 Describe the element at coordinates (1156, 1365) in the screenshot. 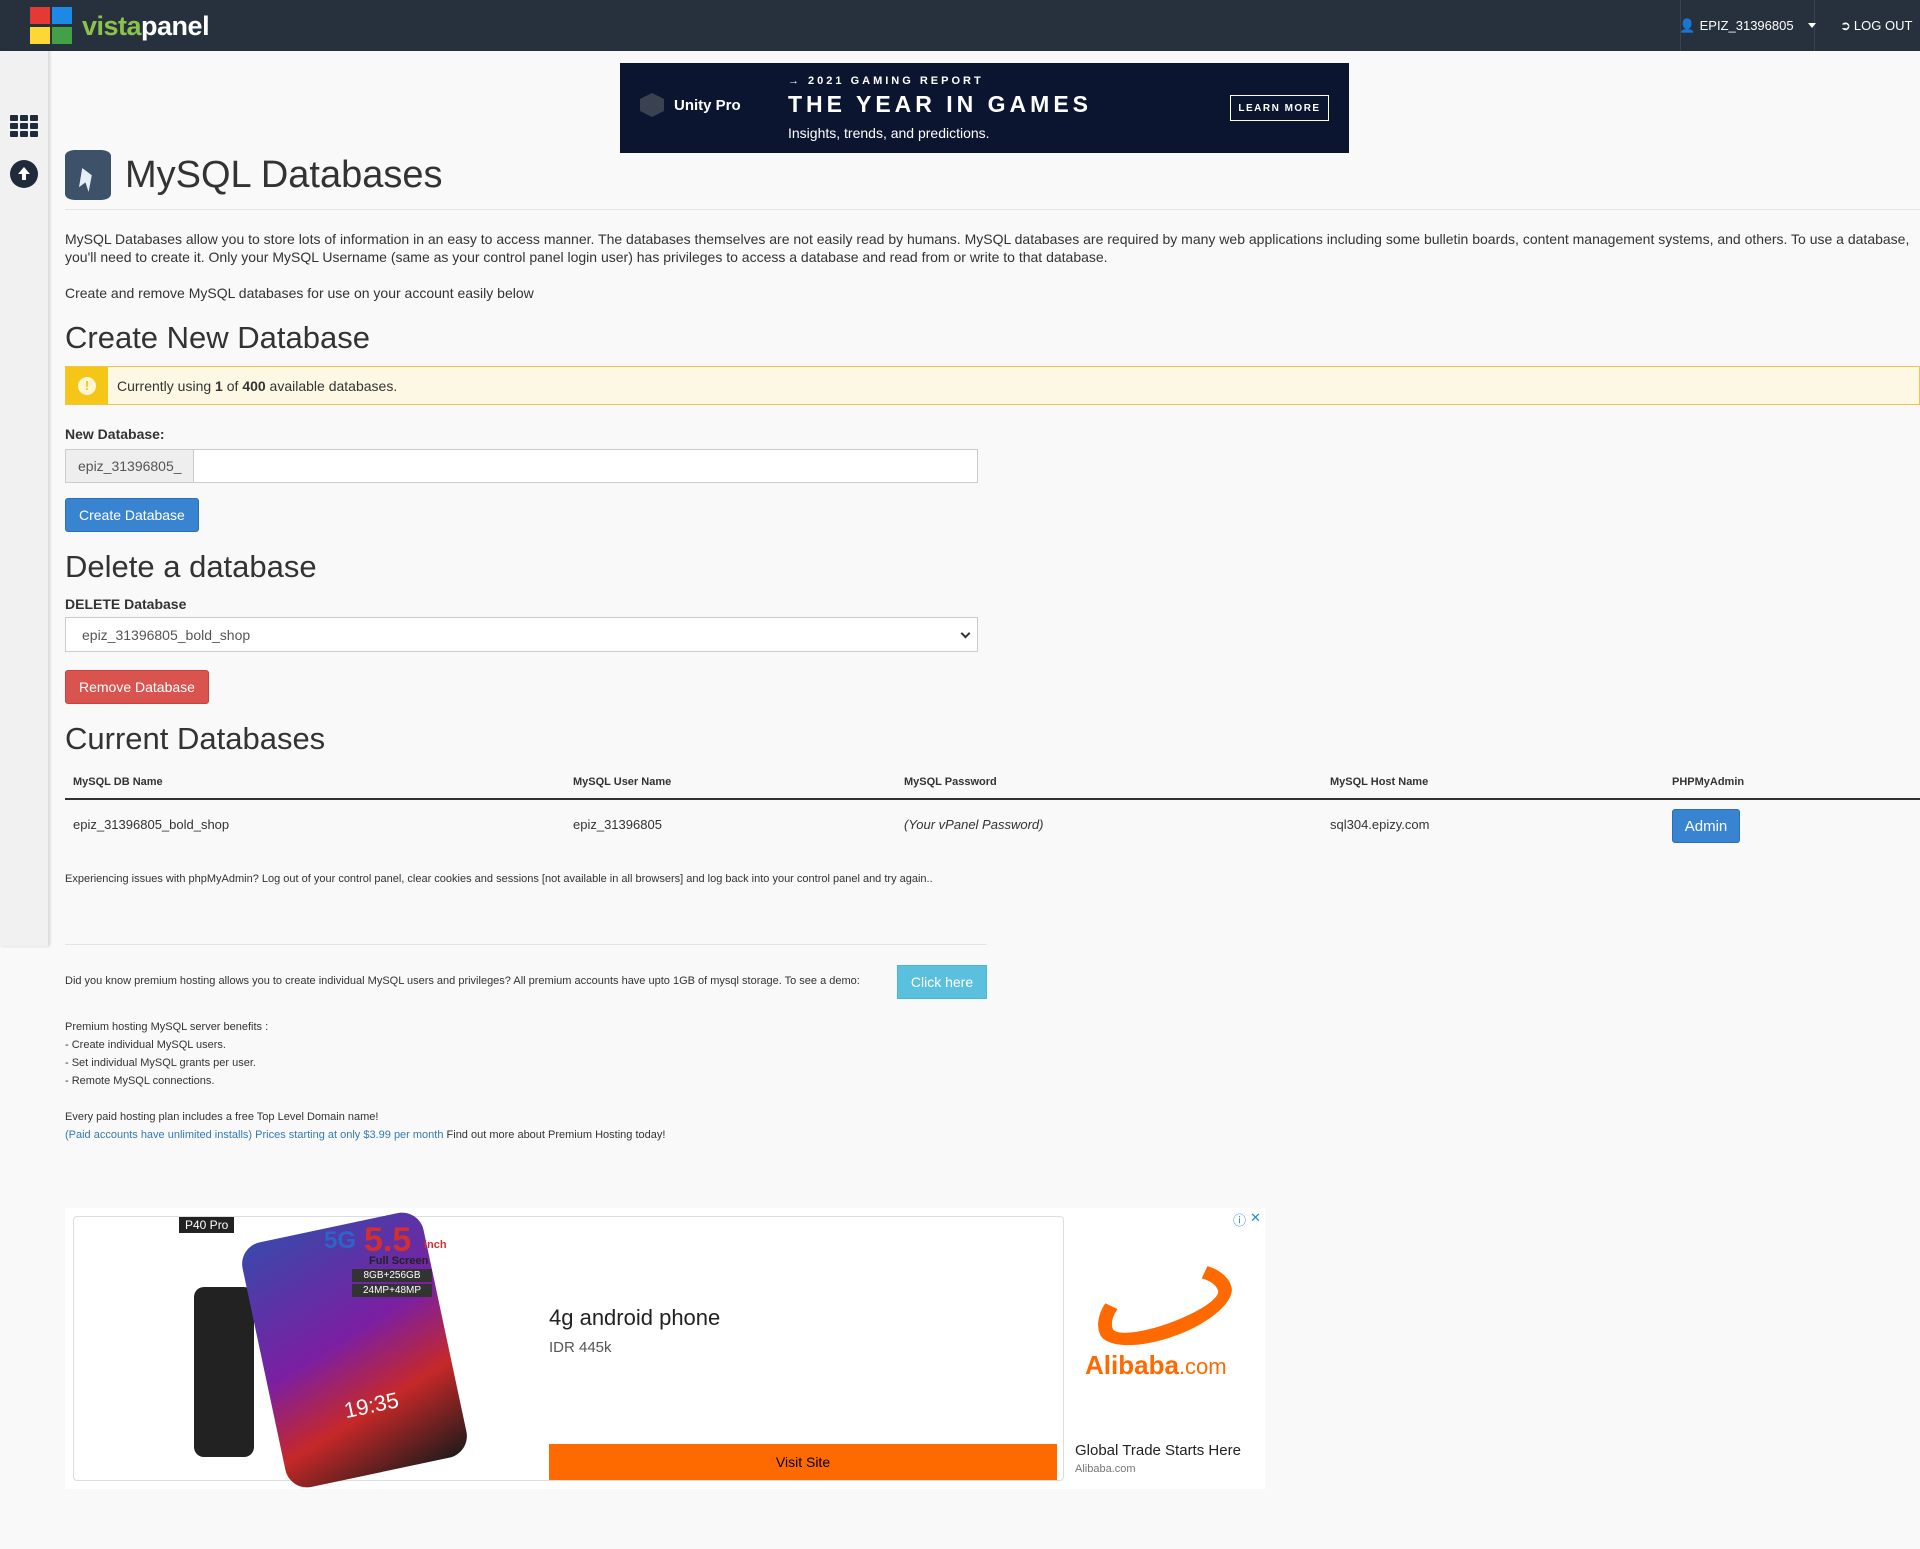

I see `alibaba-wordmark: Alibaba.com` at that location.